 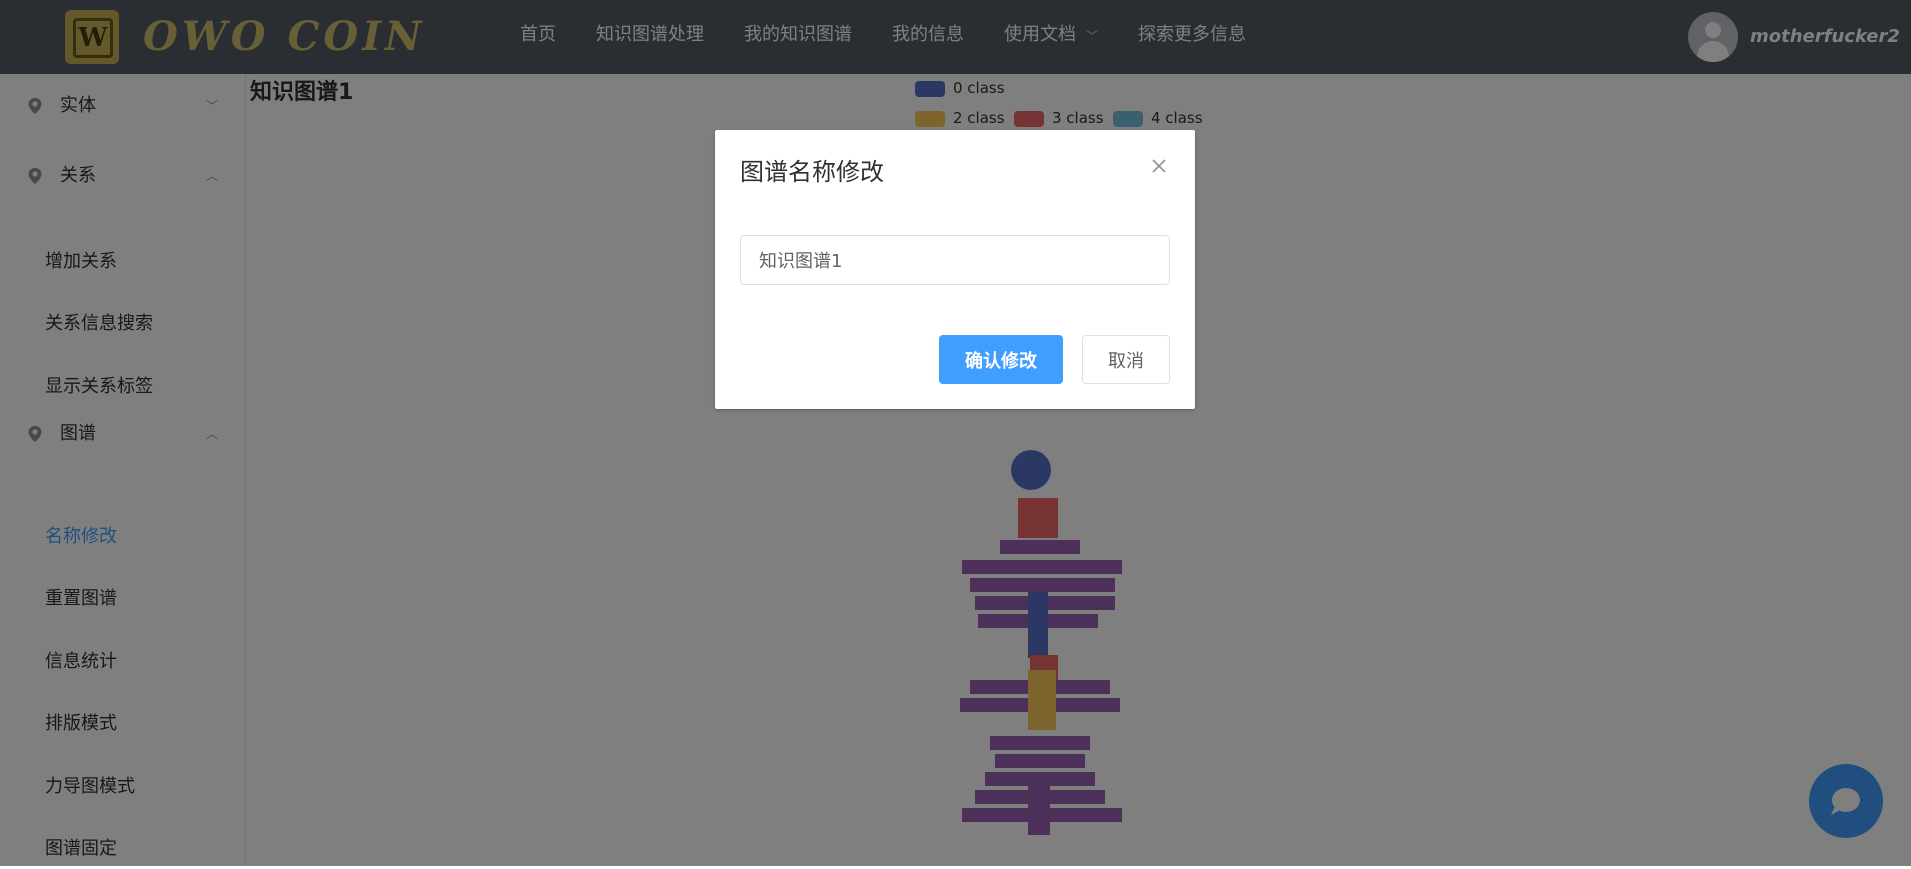 What do you see at coordinates (955, 260) in the screenshot?
I see `graph-name-input` at bounding box center [955, 260].